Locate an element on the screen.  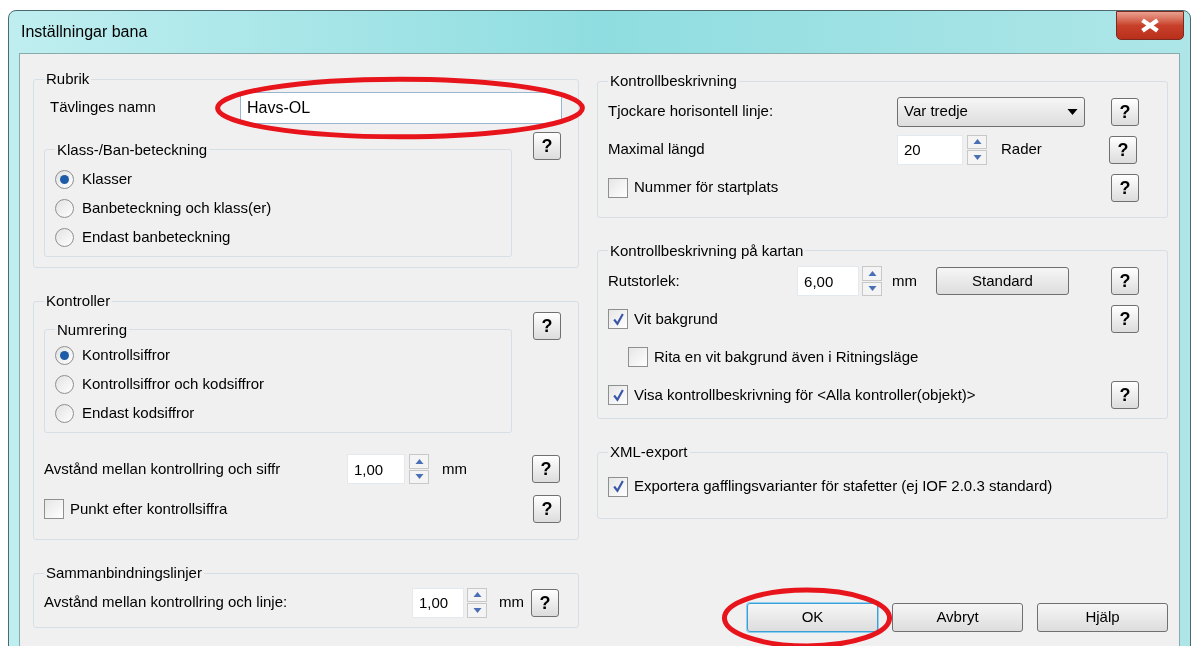
label: Visa kontrollbeskrivning för <Alla kontroller(objekt)> is located at coordinates (805, 394).